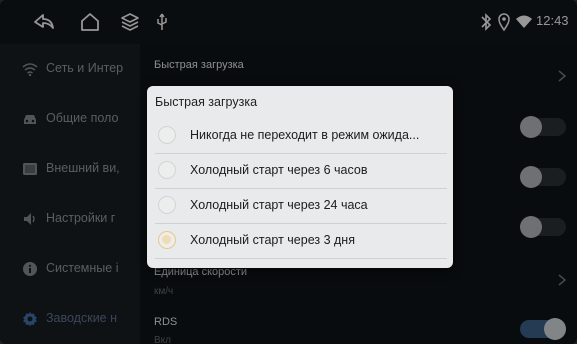  What do you see at coordinates (279, 170) in the screenshot?
I see `option-label: Холодный старт через 6 часов` at bounding box center [279, 170].